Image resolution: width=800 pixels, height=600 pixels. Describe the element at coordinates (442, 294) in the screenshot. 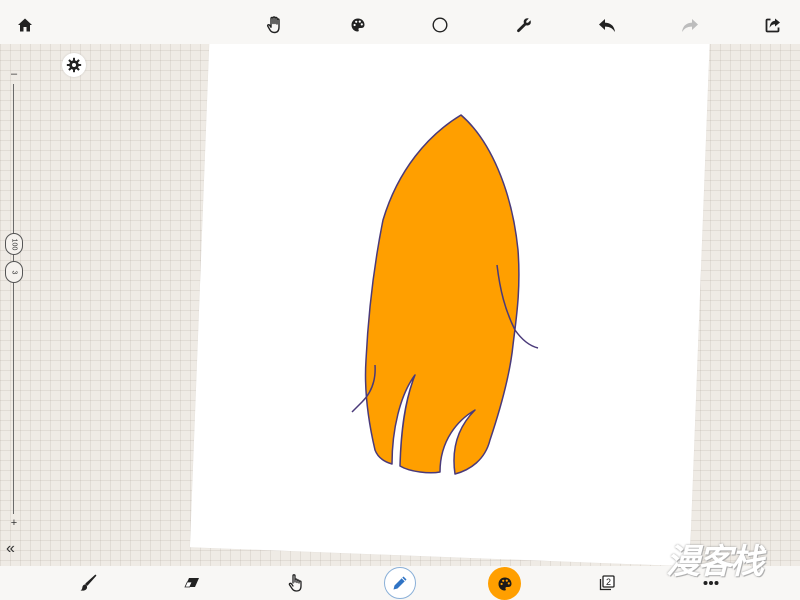

I see `orange-body-shape` at that location.